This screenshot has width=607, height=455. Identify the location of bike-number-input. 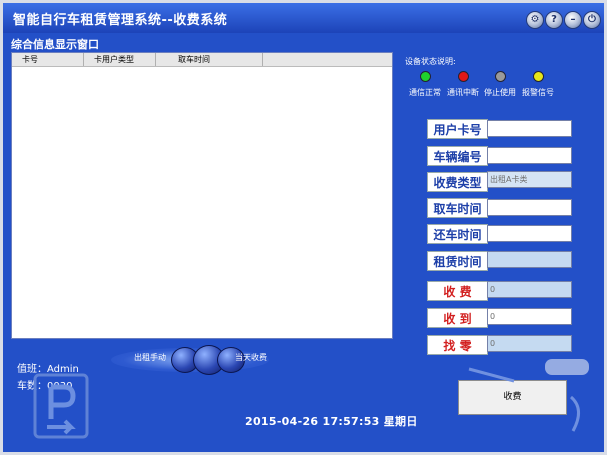
(529, 155).